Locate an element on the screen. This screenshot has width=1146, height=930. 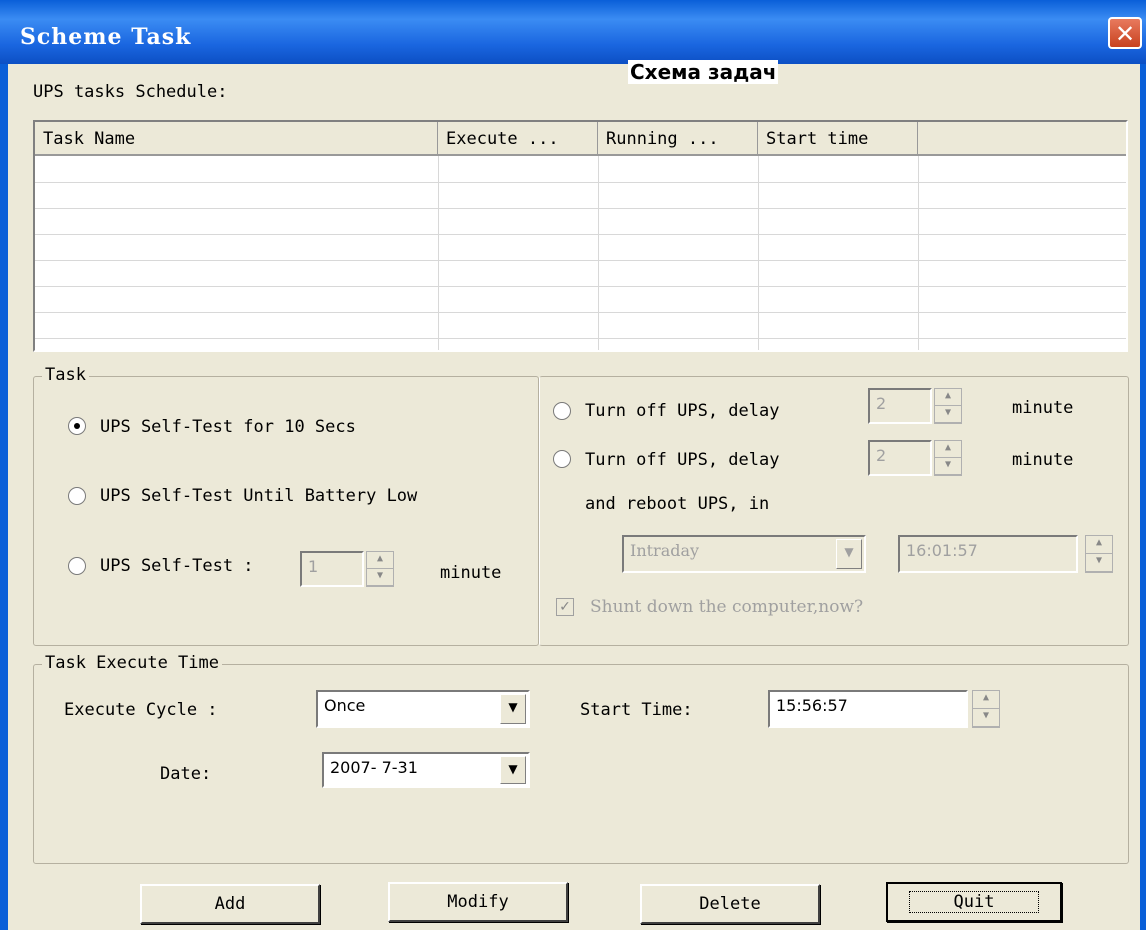
execute-cycle-label: Execute Cycle : is located at coordinates (141, 710).